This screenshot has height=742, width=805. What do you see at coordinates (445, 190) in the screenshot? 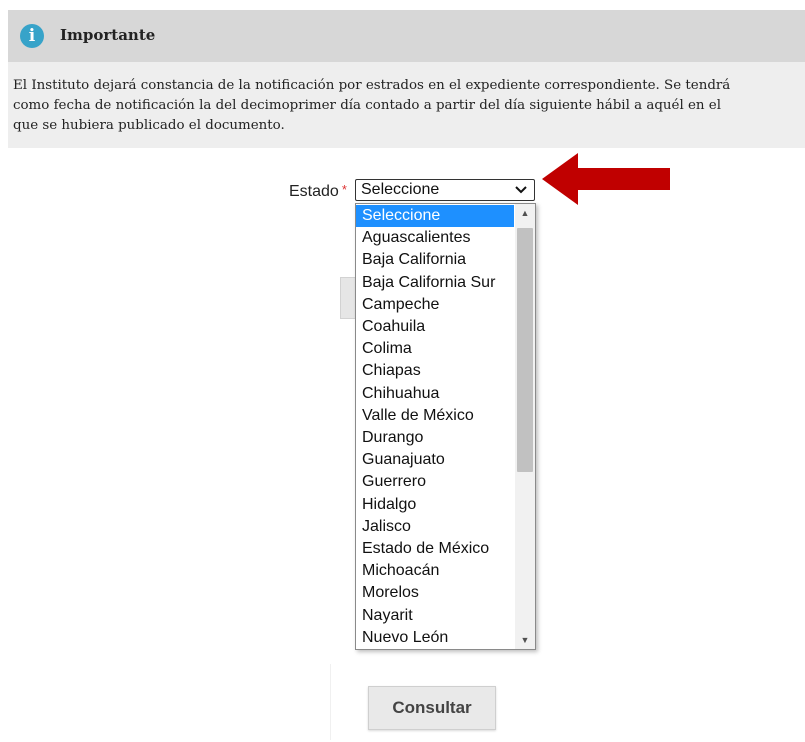
I see `estado-select: Seleccione` at bounding box center [445, 190].